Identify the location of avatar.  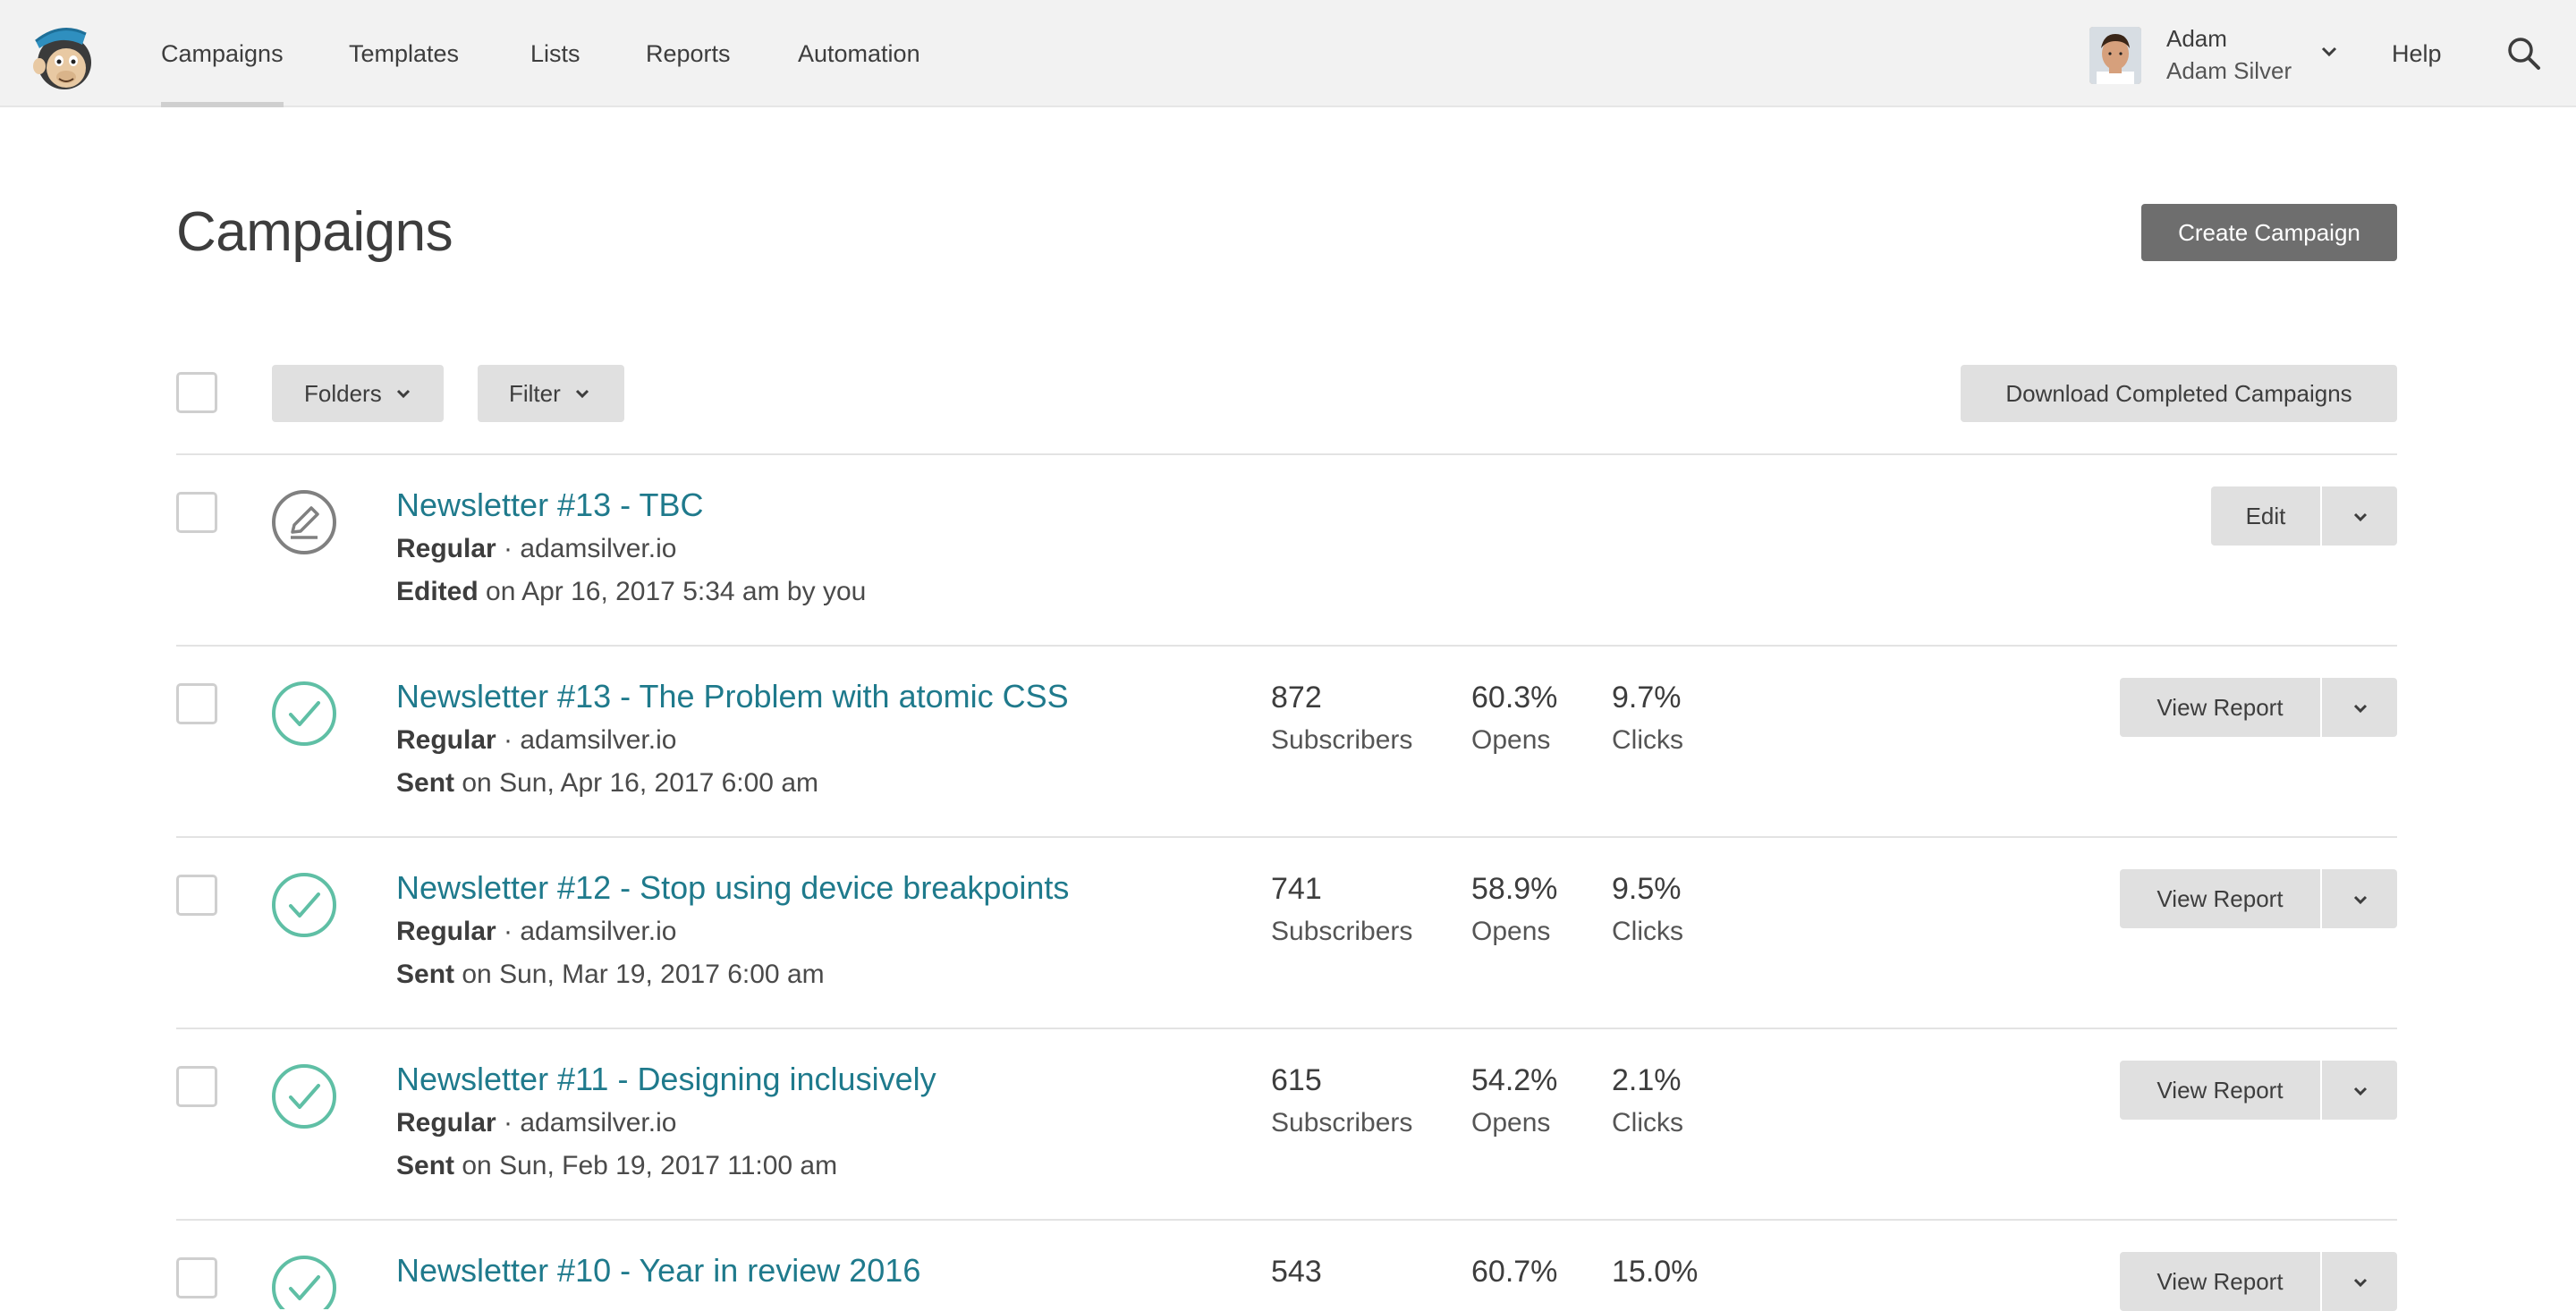
(2115, 55).